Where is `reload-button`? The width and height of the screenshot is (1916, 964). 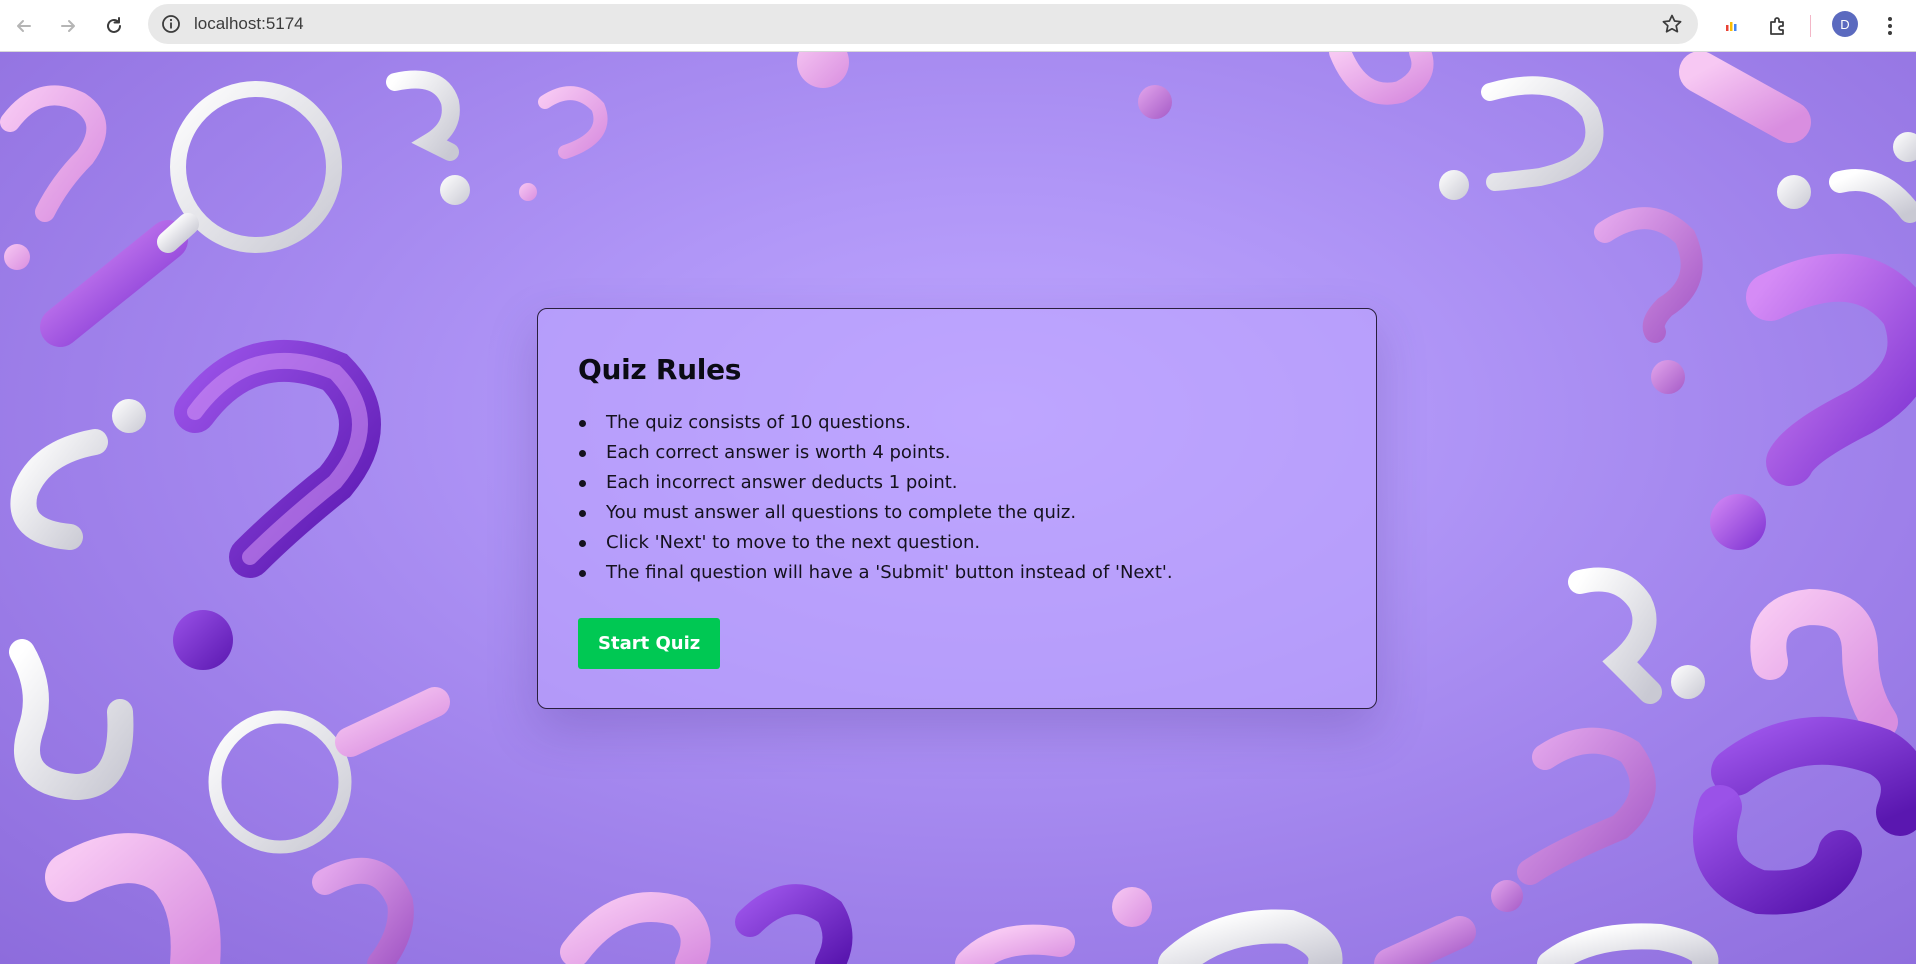 reload-button is located at coordinates (114, 26).